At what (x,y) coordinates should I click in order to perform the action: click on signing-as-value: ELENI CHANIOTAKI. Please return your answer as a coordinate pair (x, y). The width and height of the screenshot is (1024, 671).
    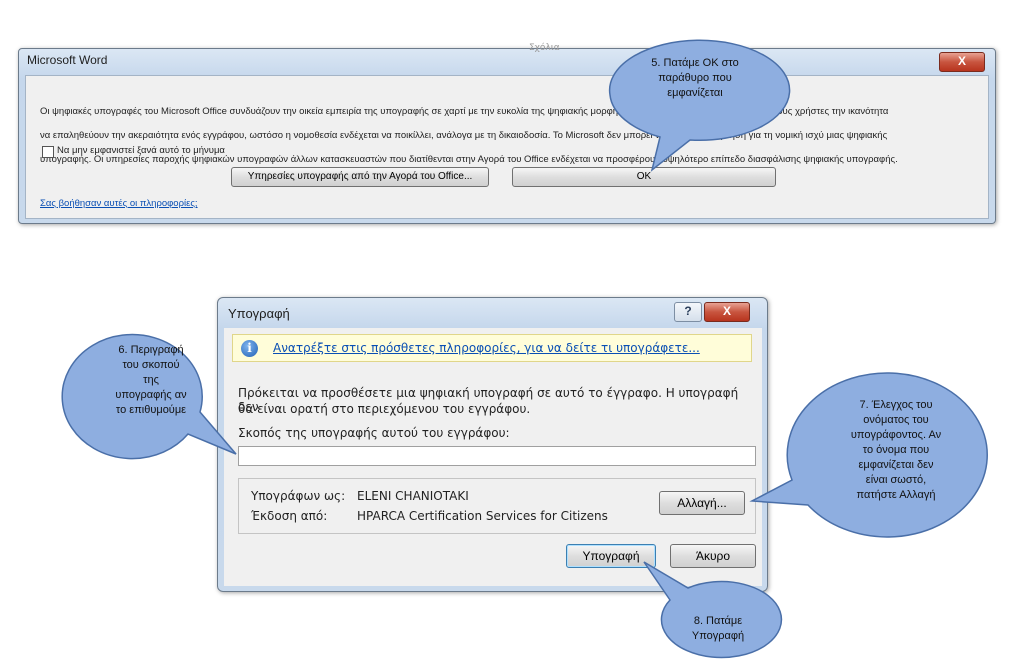
    Looking at the image, I should click on (413, 496).